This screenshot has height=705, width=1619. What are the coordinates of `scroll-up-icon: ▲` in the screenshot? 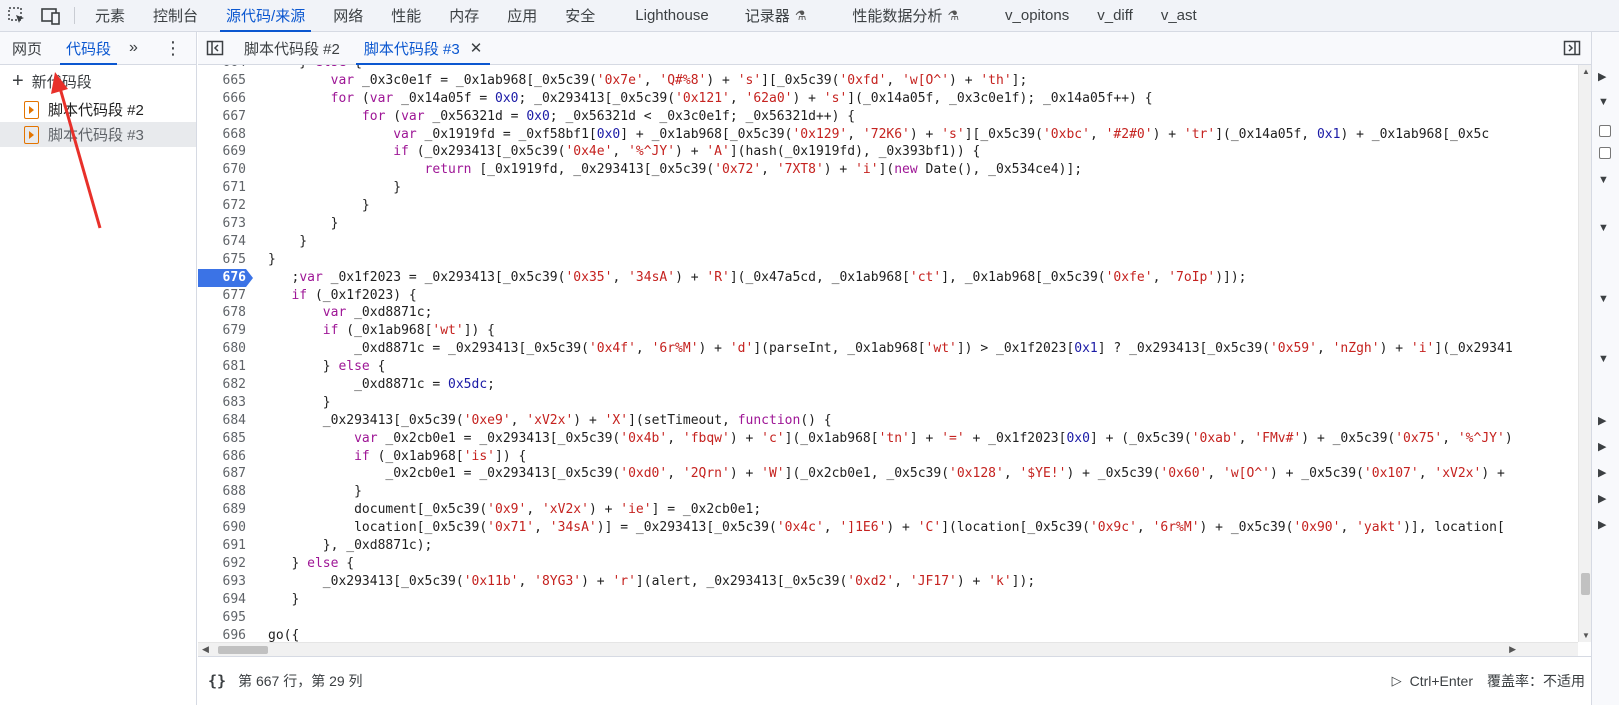 It's located at (1586, 71).